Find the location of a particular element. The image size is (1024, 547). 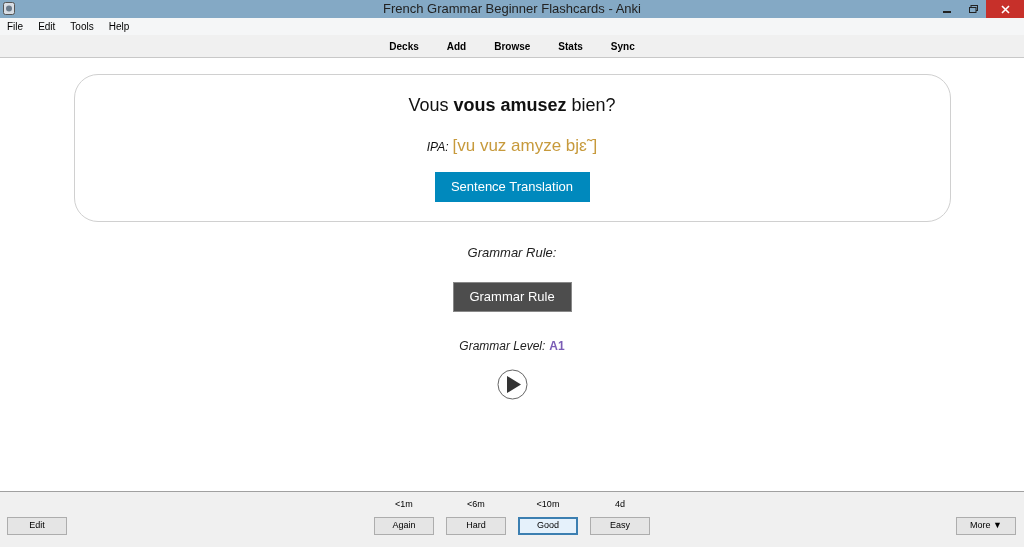

more-button: More ▼ is located at coordinates (986, 526).